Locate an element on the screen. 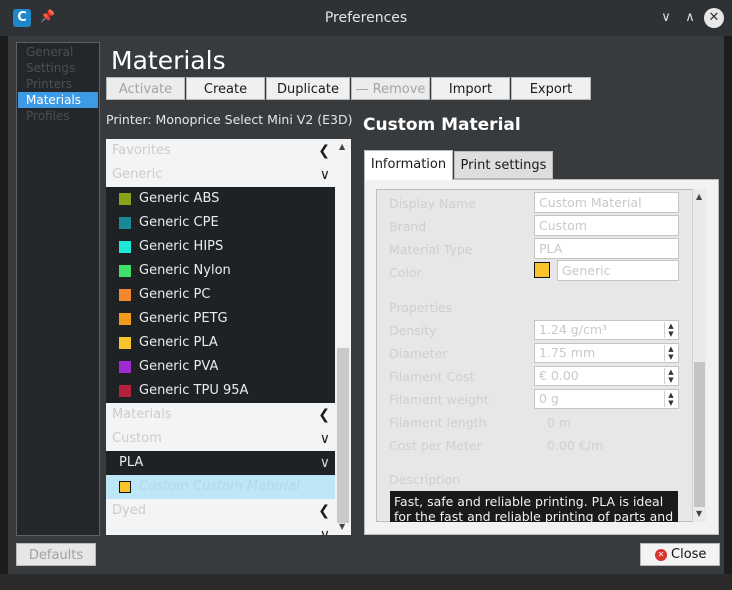  material-type-field: PLA is located at coordinates (606, 248).